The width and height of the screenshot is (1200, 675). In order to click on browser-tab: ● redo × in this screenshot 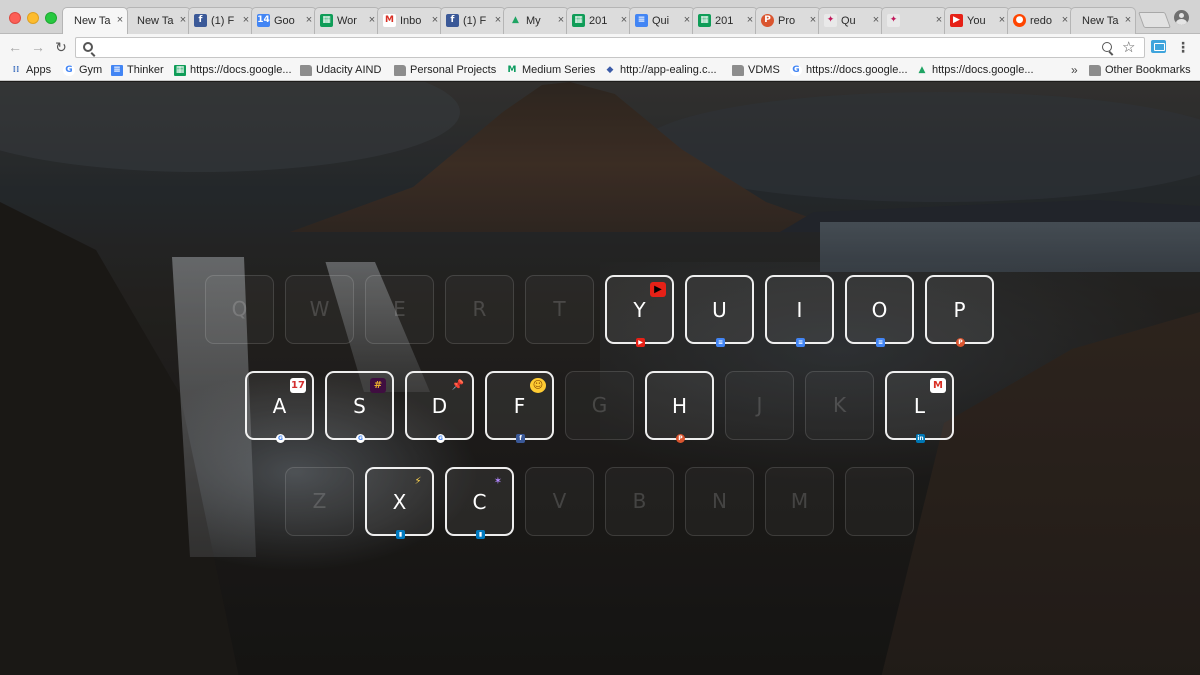, I will do `click(1040, 20)`.